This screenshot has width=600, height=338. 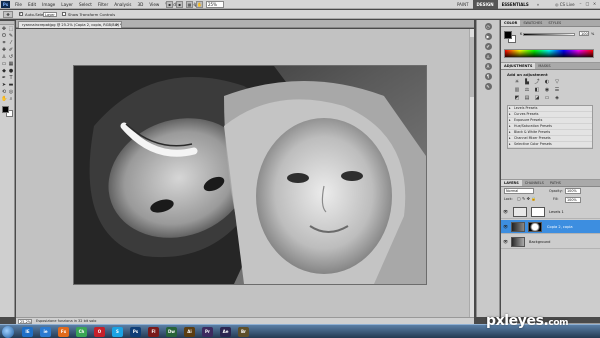 What do you see at coordinates (169, 4) in the screenshot?
I see `bridge-icon: ▪` at bounding box center [169, 4].